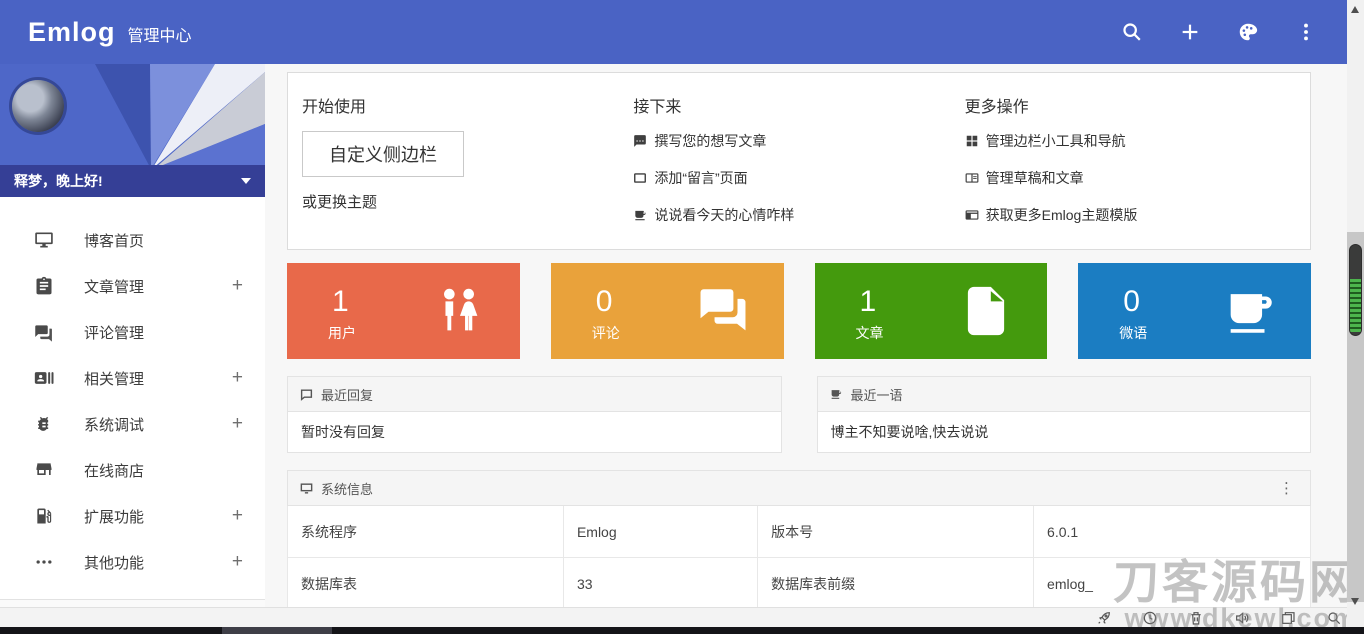 The image size is (1364, 634). I want to click on manage-drafts-link: 管理草稿和文章, so click(1120, 178).